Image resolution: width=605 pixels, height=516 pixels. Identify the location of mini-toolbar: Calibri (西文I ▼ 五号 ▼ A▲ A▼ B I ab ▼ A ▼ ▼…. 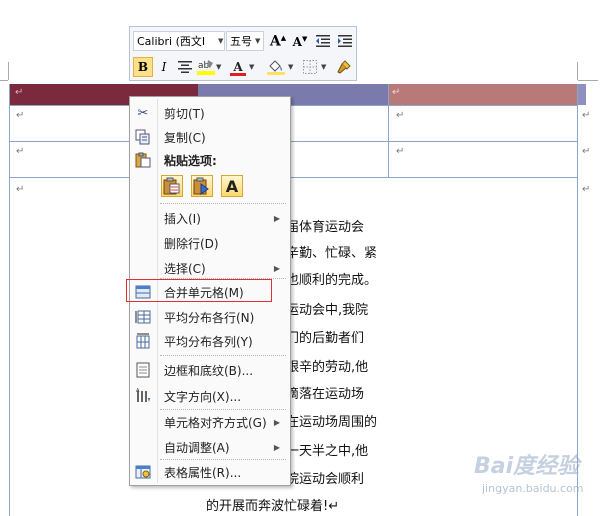
(243, 53).